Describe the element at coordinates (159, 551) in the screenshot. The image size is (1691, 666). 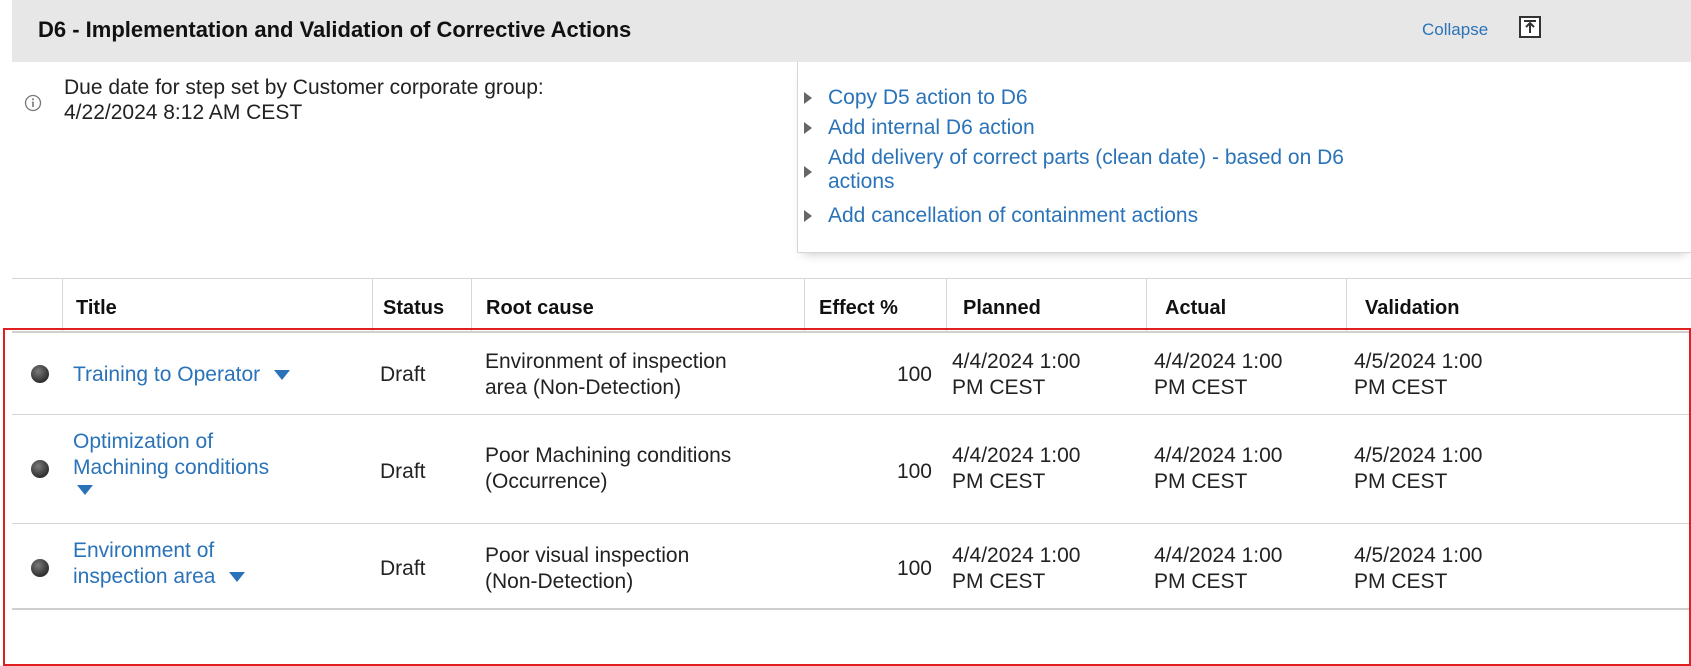
I see `action-title-link: Environment of` at that location.